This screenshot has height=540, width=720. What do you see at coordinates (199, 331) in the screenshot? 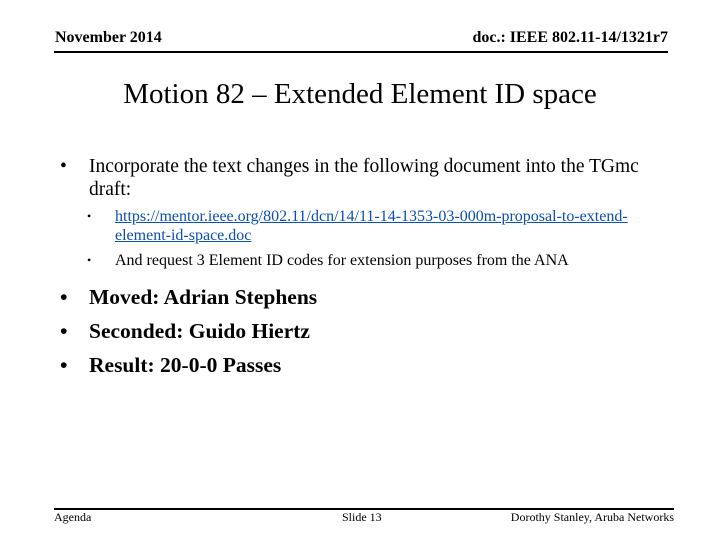
I see `motion-seconded-text: Seconded: Guido Hiertz` at bounding box center [199, 331].